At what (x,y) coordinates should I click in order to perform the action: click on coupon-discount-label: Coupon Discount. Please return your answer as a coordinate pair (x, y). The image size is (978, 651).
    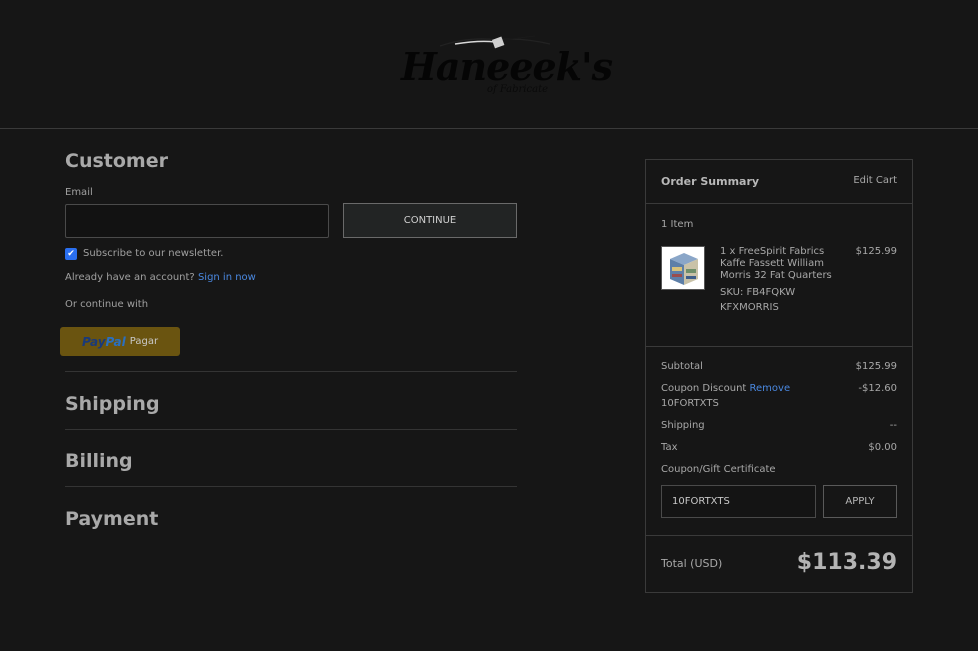
    Looking at the image, I should click on (704, 388).